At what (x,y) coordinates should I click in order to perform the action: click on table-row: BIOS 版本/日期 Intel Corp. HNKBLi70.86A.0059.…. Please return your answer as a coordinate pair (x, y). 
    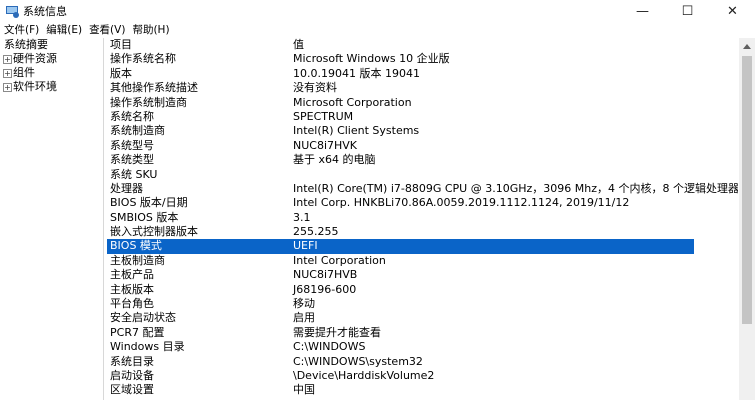
    Looking at the image, I should click on (422, 203).